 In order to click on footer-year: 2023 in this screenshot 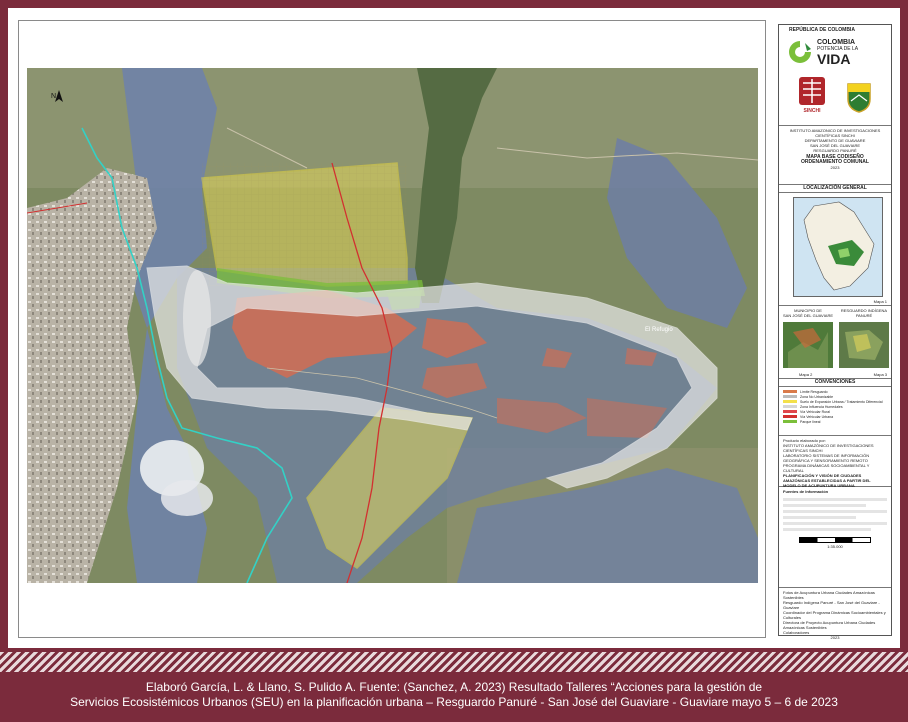, I will do `click(835, 637)`.